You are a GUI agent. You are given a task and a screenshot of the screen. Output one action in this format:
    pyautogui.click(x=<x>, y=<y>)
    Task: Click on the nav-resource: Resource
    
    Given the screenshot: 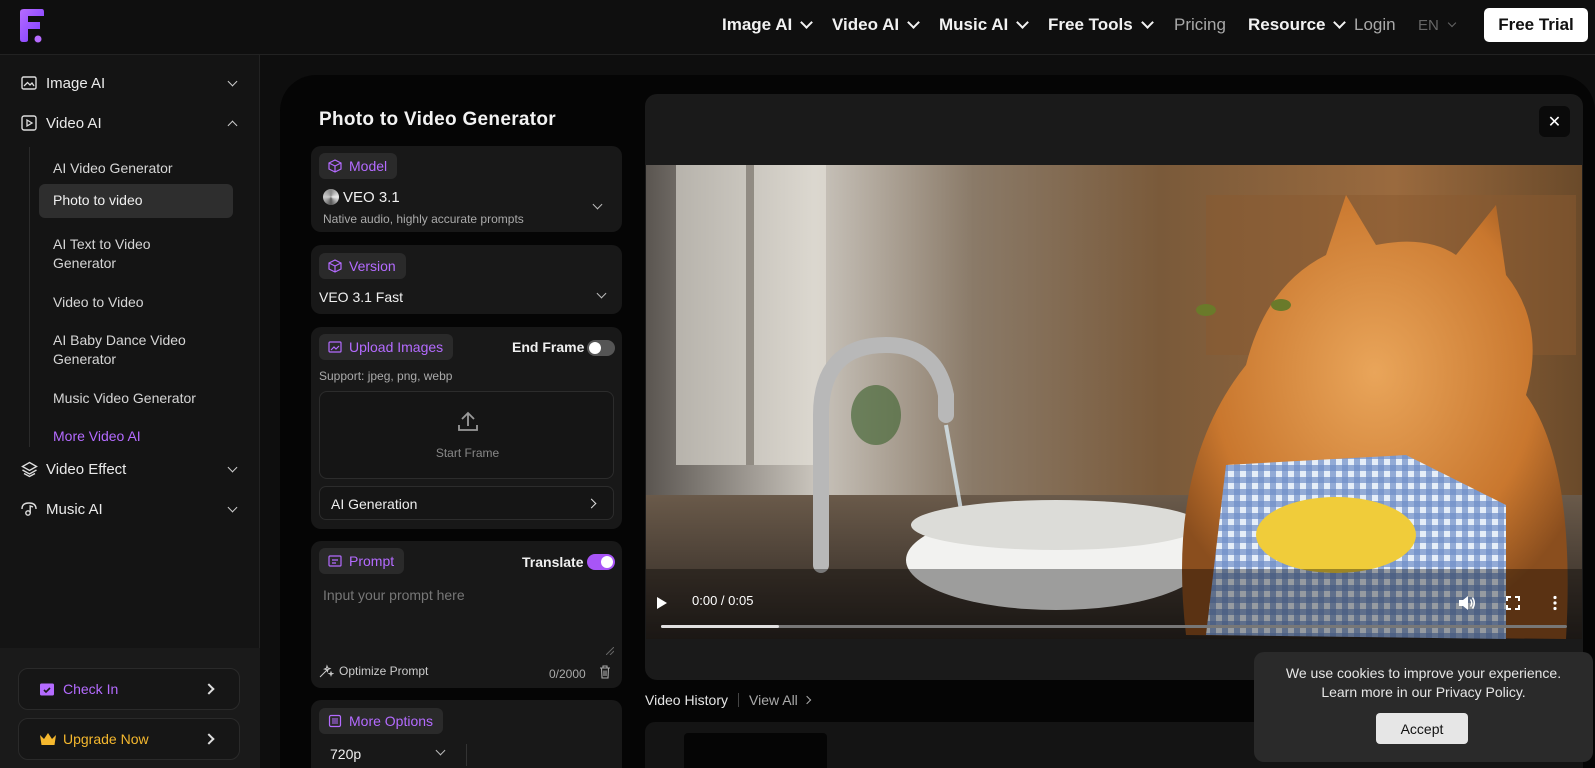 What is the action you would take?
    pyautogui.click(x=1297, y=25)
    